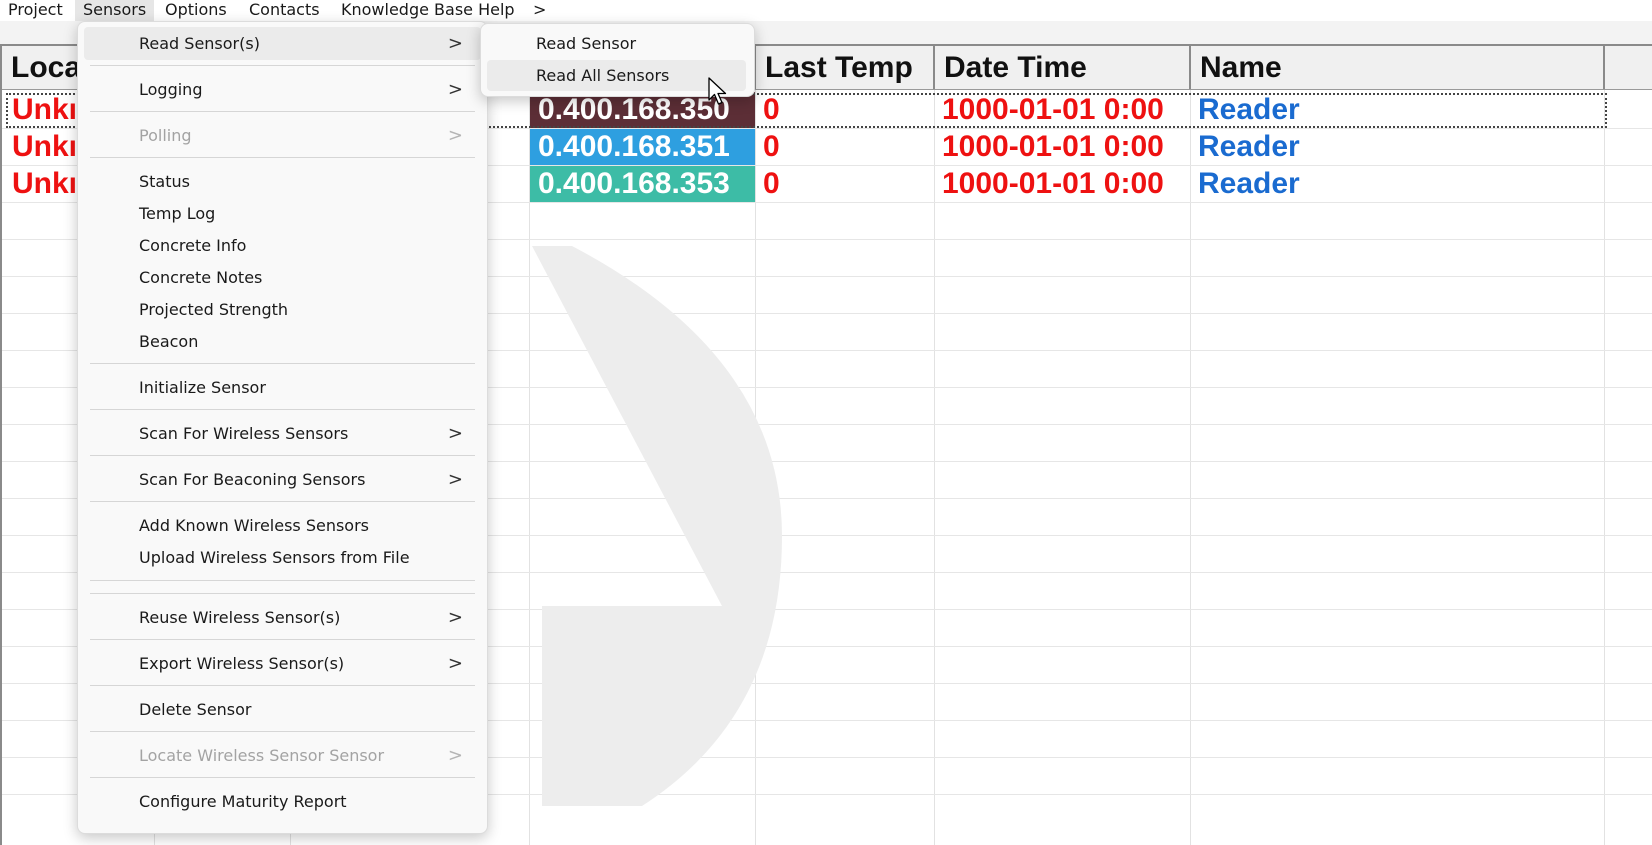  I want to click on menu-item-label: Export Wireless Sensor(s), so click(242, 663).